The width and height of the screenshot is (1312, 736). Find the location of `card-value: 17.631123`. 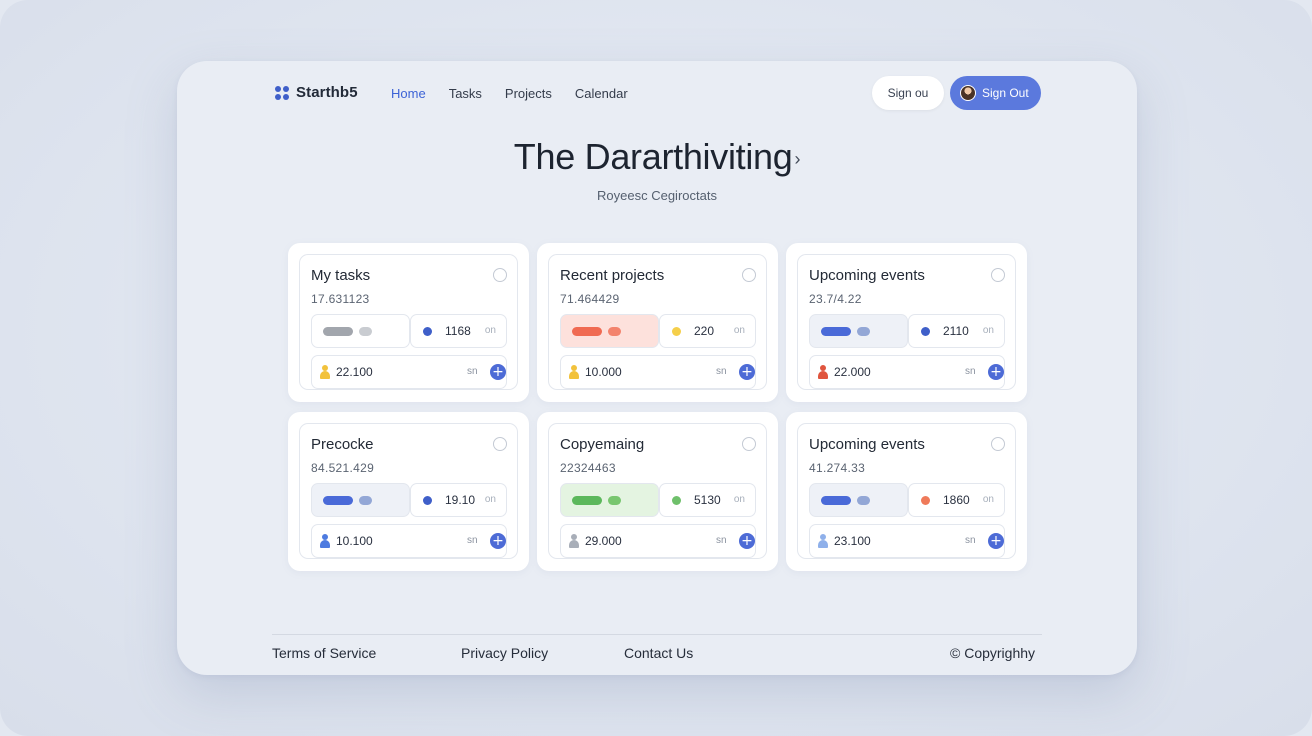

card-value: 17.631123 is located at coordinates (340, 299).